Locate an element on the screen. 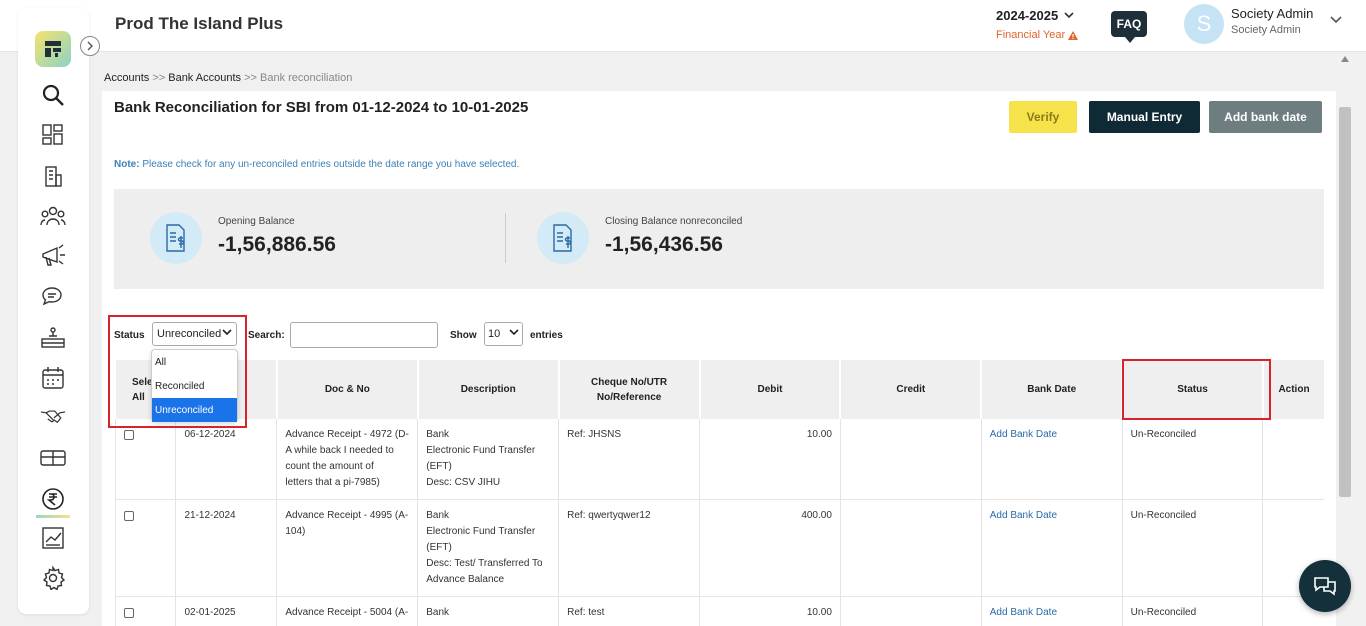 The height and width of the screenshot is (626, 1366). add-bank-date-button: Add bank date is located at coordinates (1265, 117).